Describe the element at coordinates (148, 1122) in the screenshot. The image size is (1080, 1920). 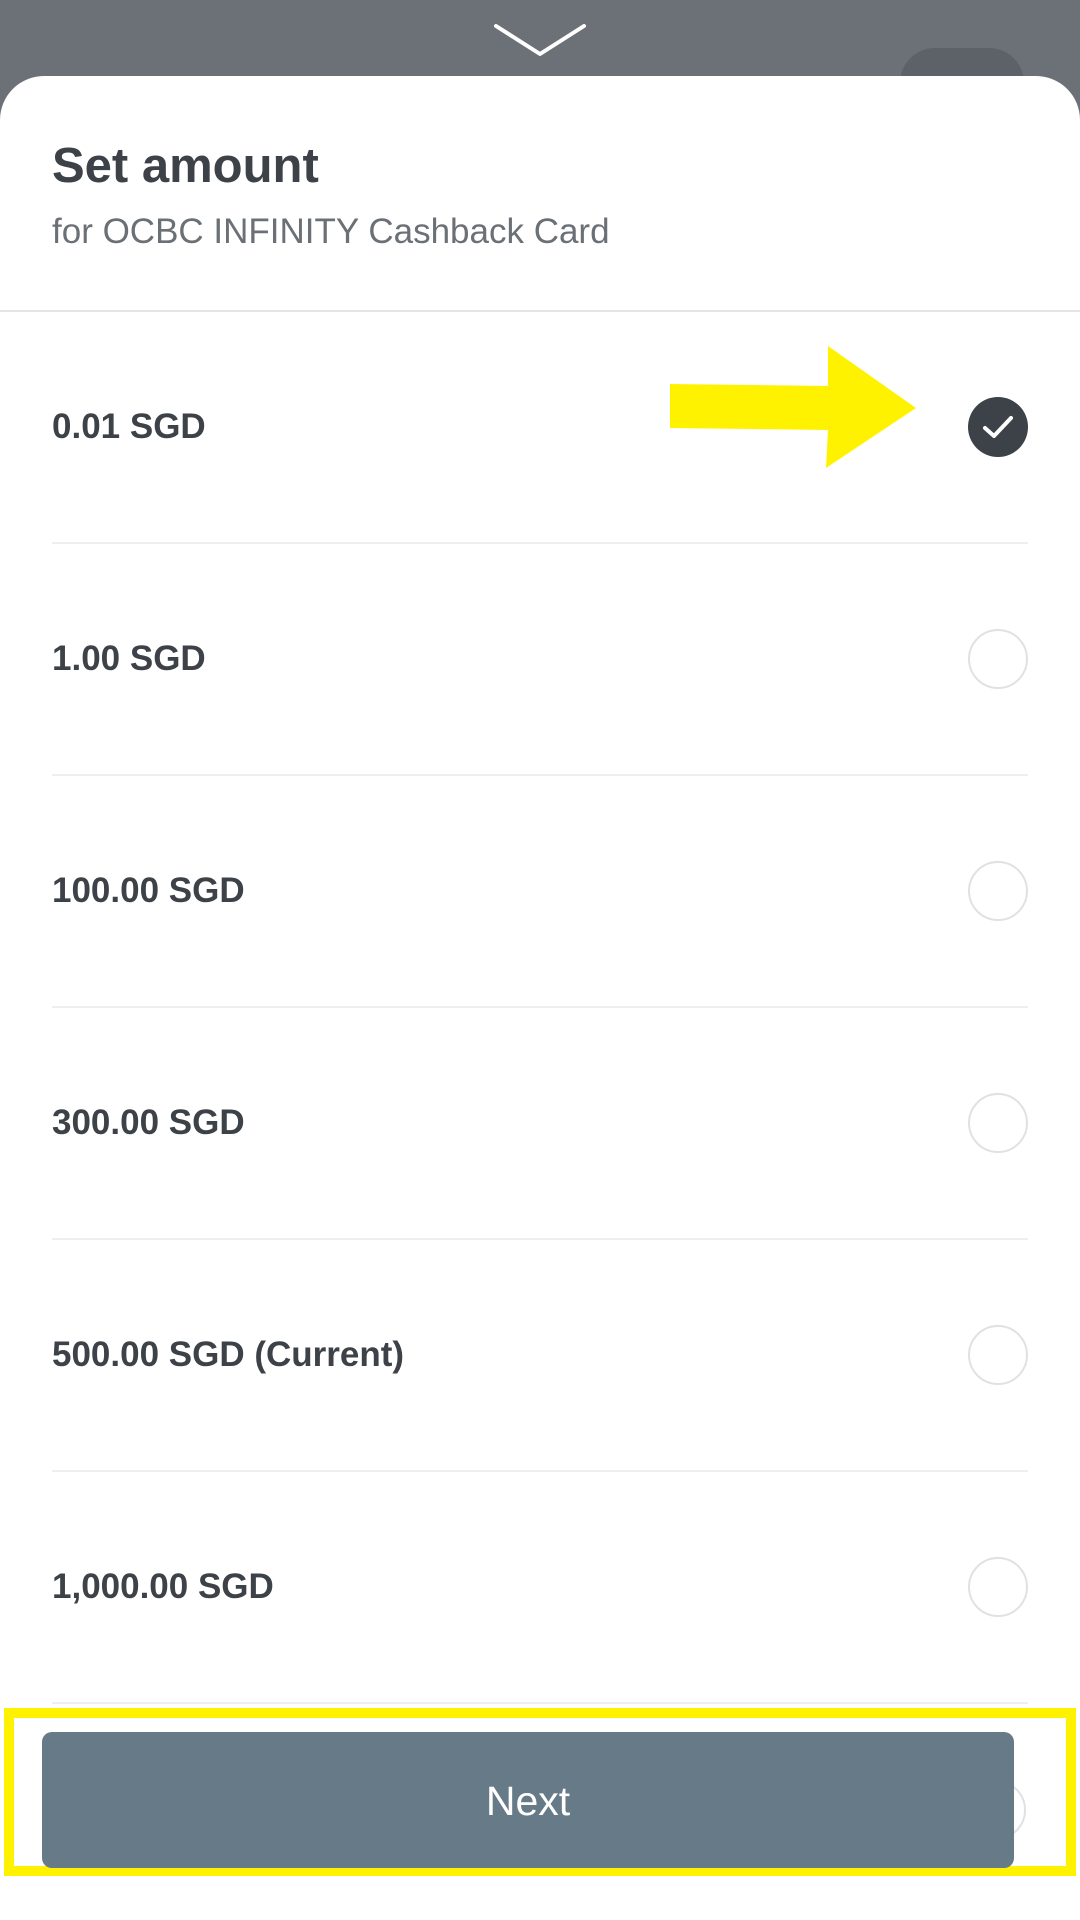
I see `option-label: 300.00 SGD` at that location.